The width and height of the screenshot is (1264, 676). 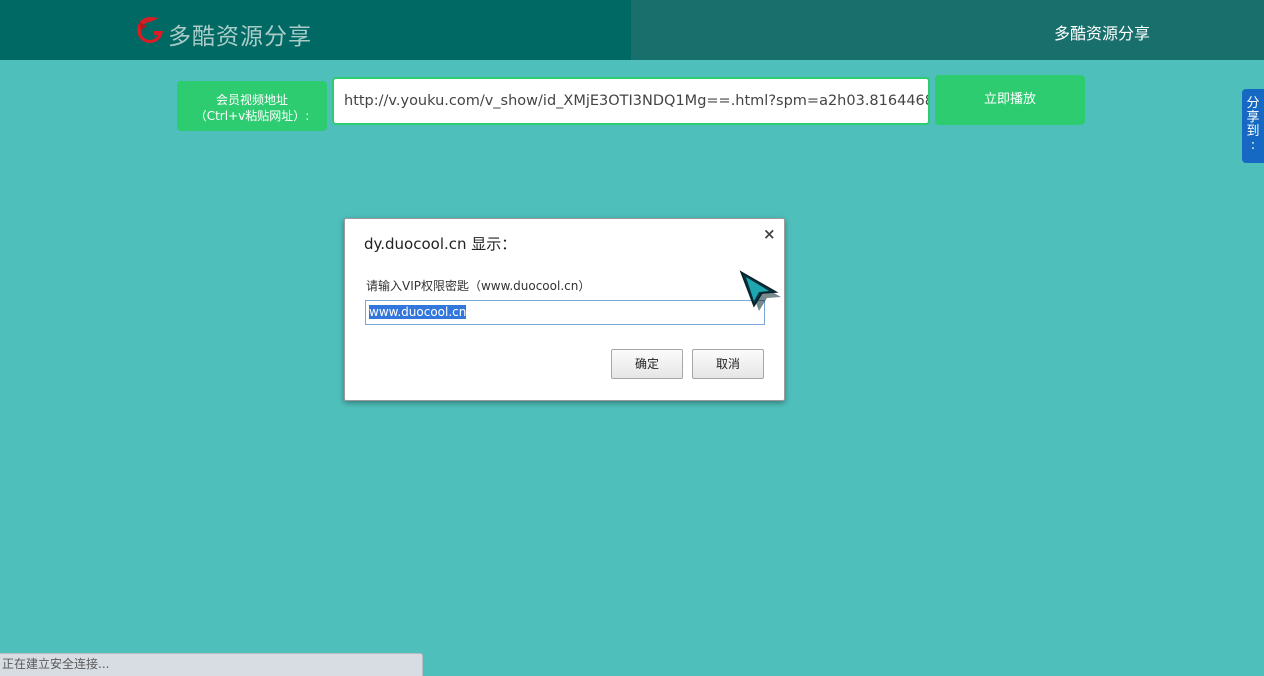 What do you see at coordinates (478, 286) in the screenshot?
I see `dialog-message: 请输入VIP权限密匙（www.duocool.cn）` at bounding box center [478, 286].